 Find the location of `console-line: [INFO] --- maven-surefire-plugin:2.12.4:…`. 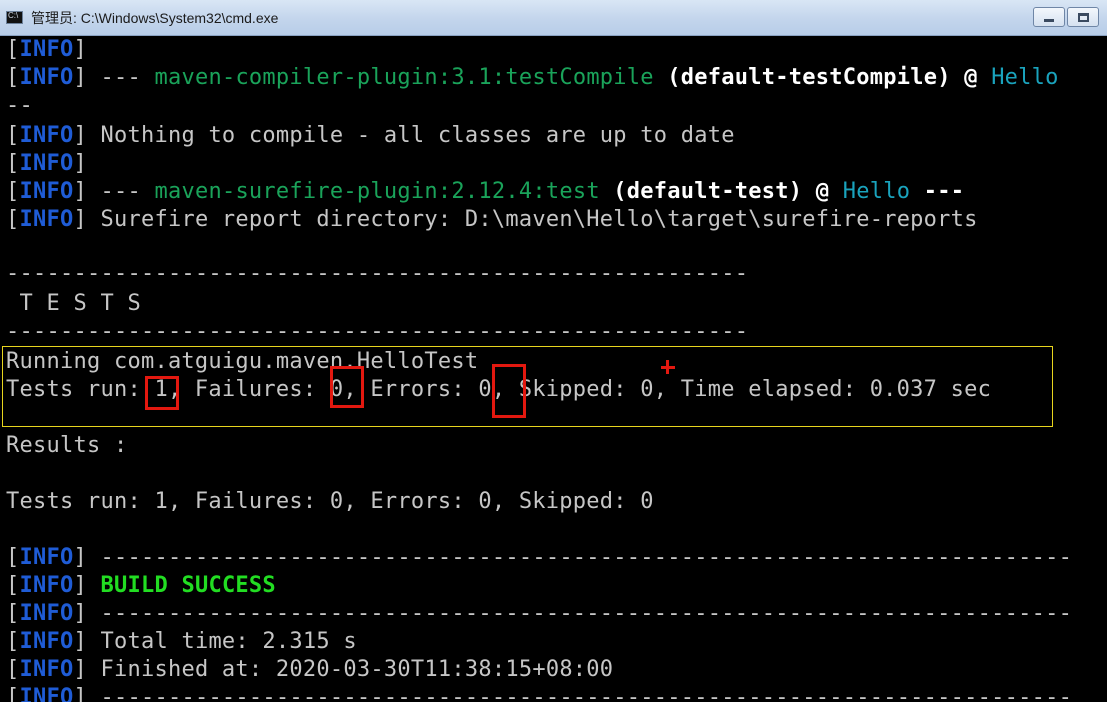

console-line: [INFO] --- maven-surefire-plugin:2.12.4:… is located at coordinates (485, 191).